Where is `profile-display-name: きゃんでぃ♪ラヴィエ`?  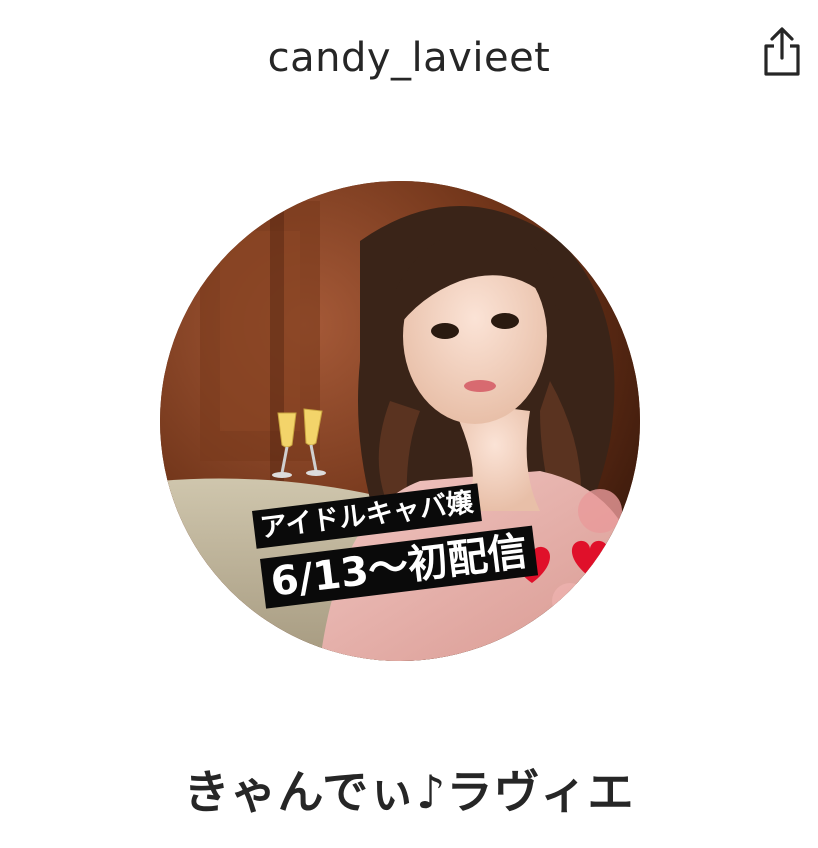 profile-display-name: きゃんでぃ♪ラヴィエ is located at coordinates (409, 792).